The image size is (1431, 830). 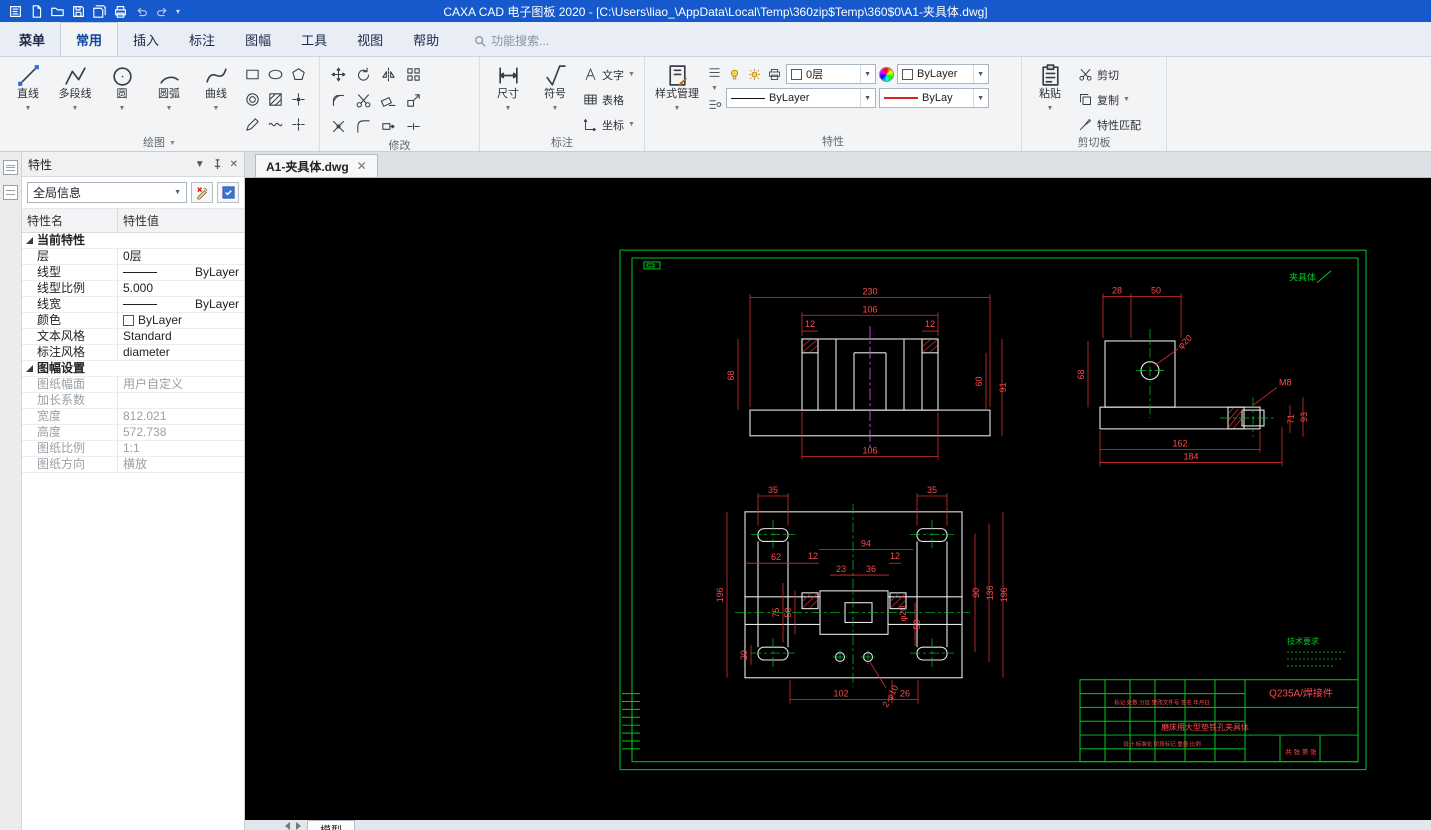 I want to click on paste-tool: 粘贴 ▼, so click(x=1050, y=87).